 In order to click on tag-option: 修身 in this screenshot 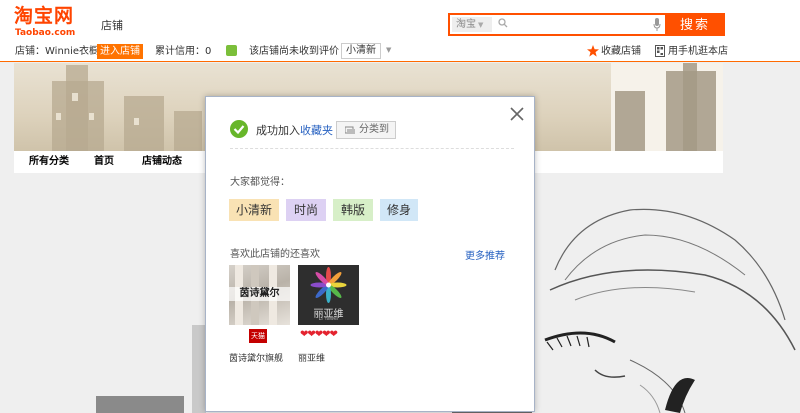, I will do `click(399, 210)`.